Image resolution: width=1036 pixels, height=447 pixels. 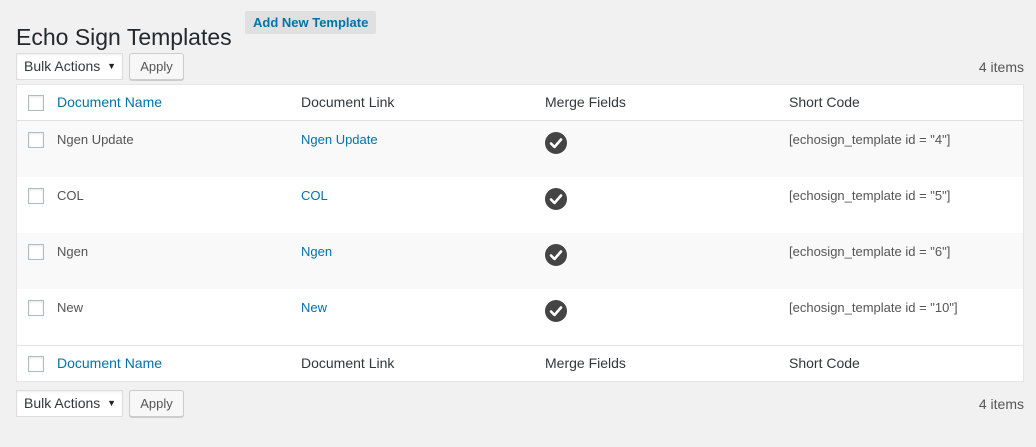 What do you see at coordinates (870, 195) in the screenshot?
I see `short-code: [echosign_template id = "5"]` at bounding box center [870, 195].